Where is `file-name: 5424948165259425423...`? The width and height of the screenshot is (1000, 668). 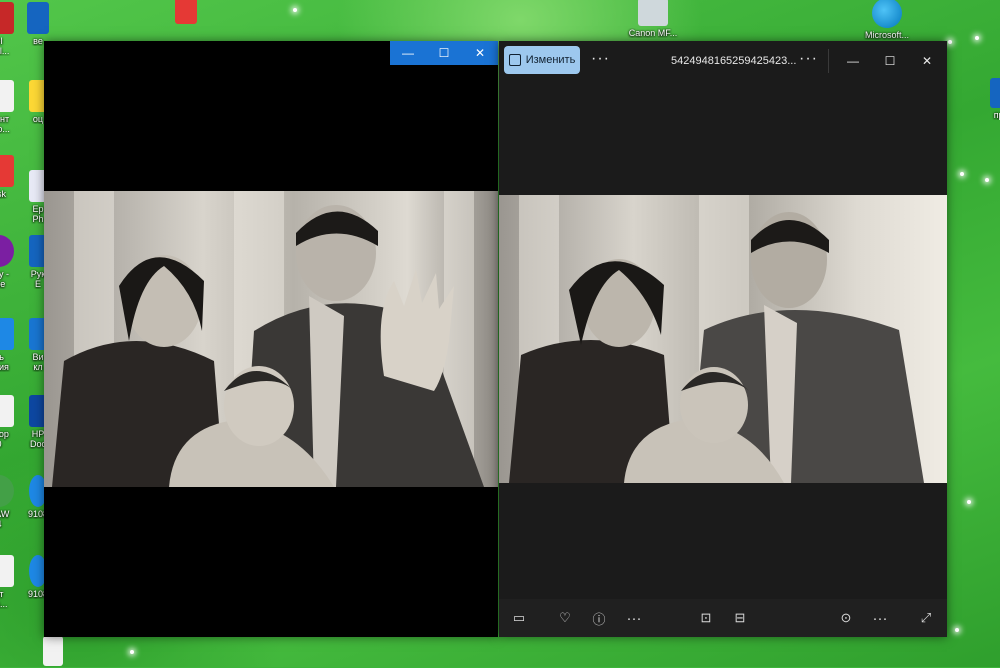
file-name: 5424948165259425423... is located at coordinates (734, 61).